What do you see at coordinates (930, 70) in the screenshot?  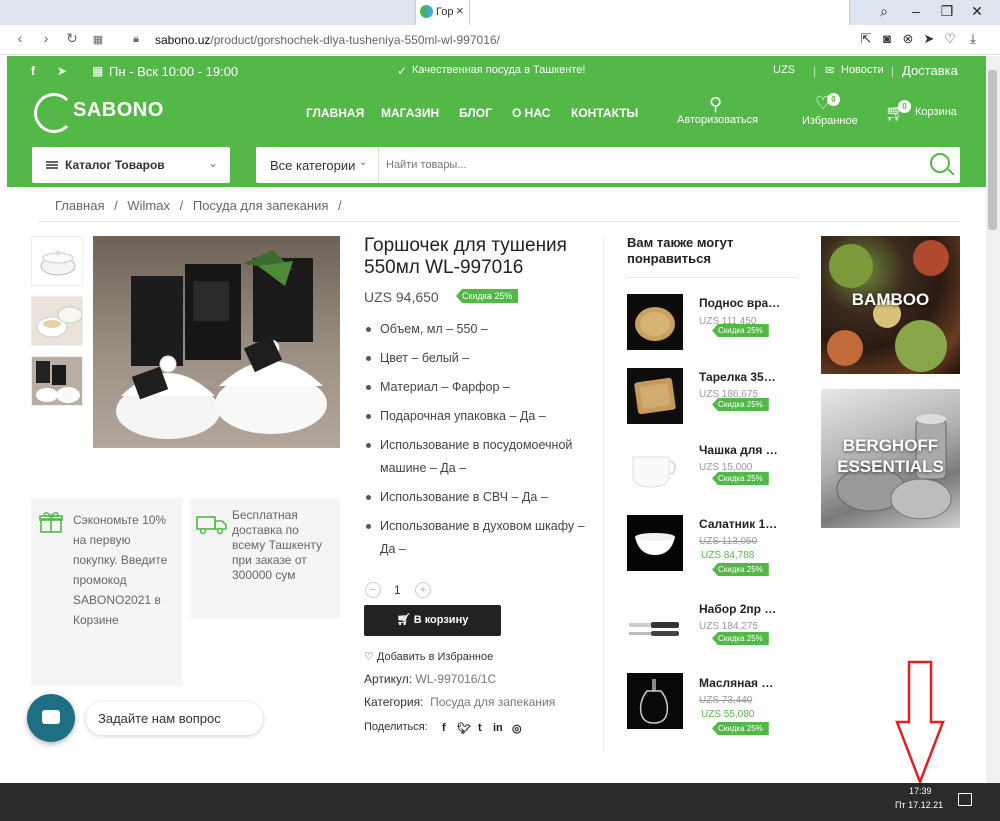 I see `delivery-link: Доставка` at bounding box center [930, 70].